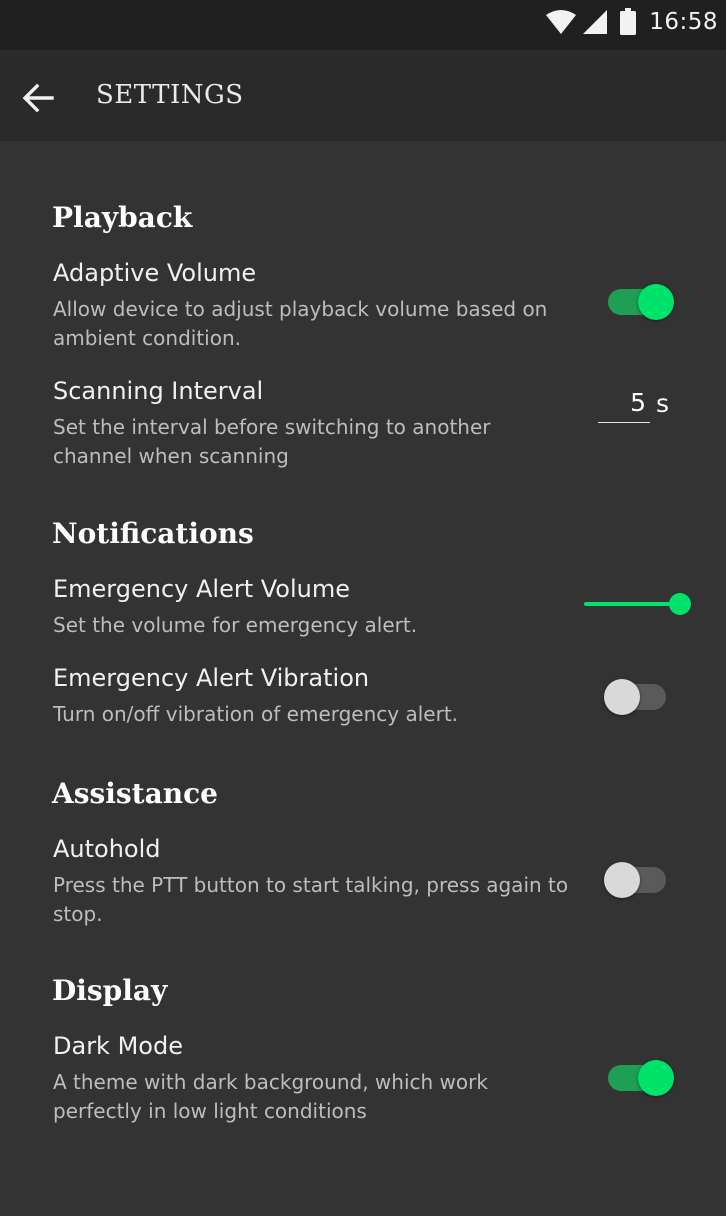  I want to click on autohold-toggle, so click(637, 880).